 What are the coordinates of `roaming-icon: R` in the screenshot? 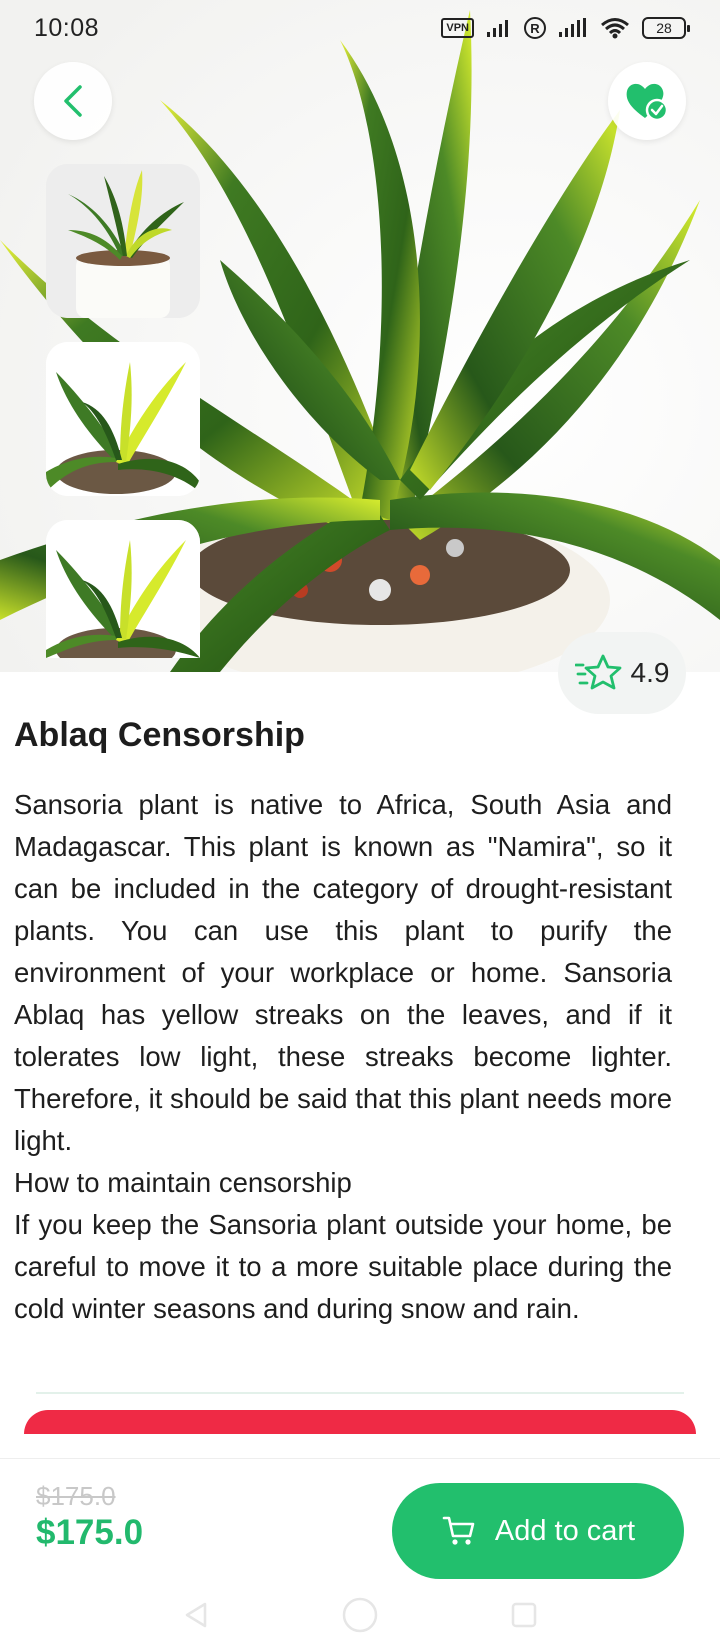 It's located at (535, 28).